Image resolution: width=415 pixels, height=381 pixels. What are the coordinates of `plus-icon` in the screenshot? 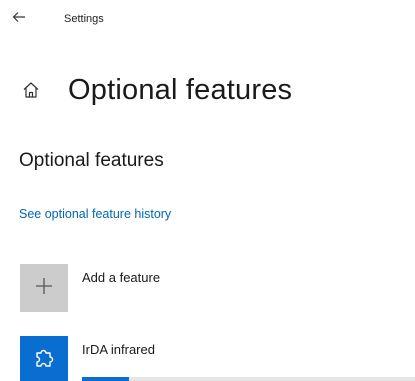 It's located at (44, 288).